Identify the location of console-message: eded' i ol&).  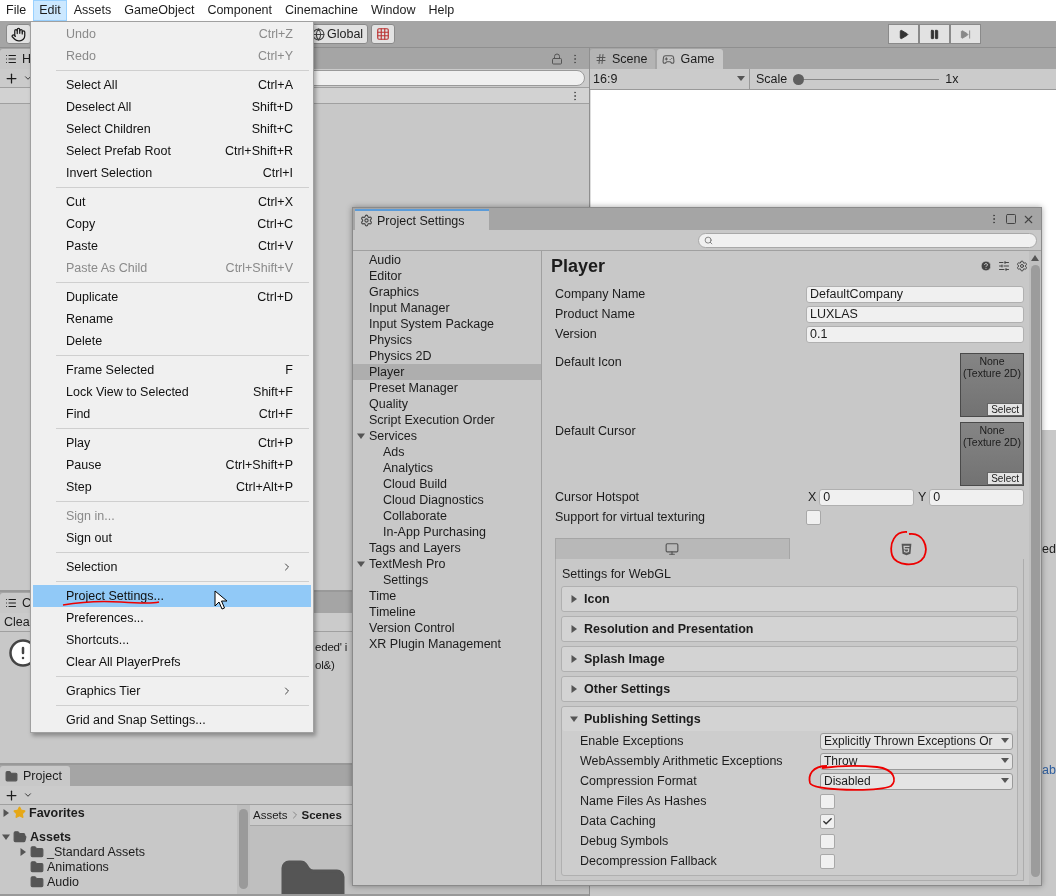
(331, 656).